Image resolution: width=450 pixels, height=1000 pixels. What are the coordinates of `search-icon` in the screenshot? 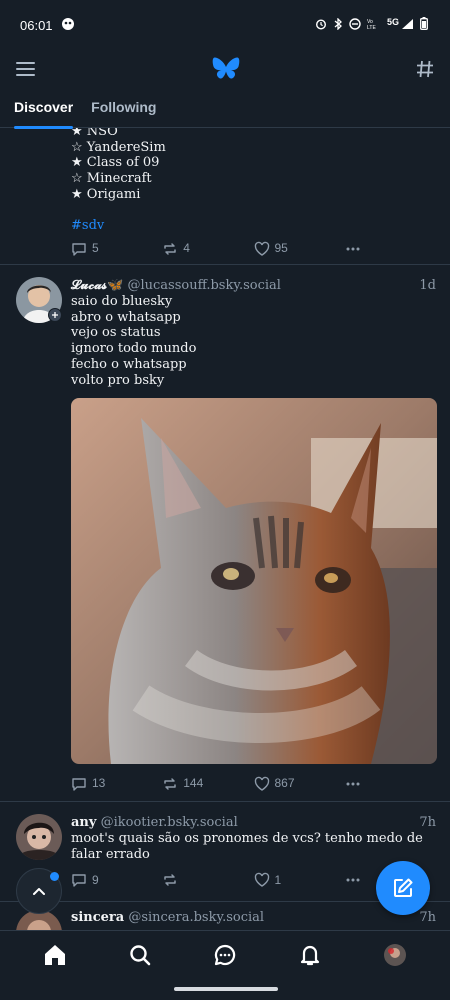 It's located at (140, 955).